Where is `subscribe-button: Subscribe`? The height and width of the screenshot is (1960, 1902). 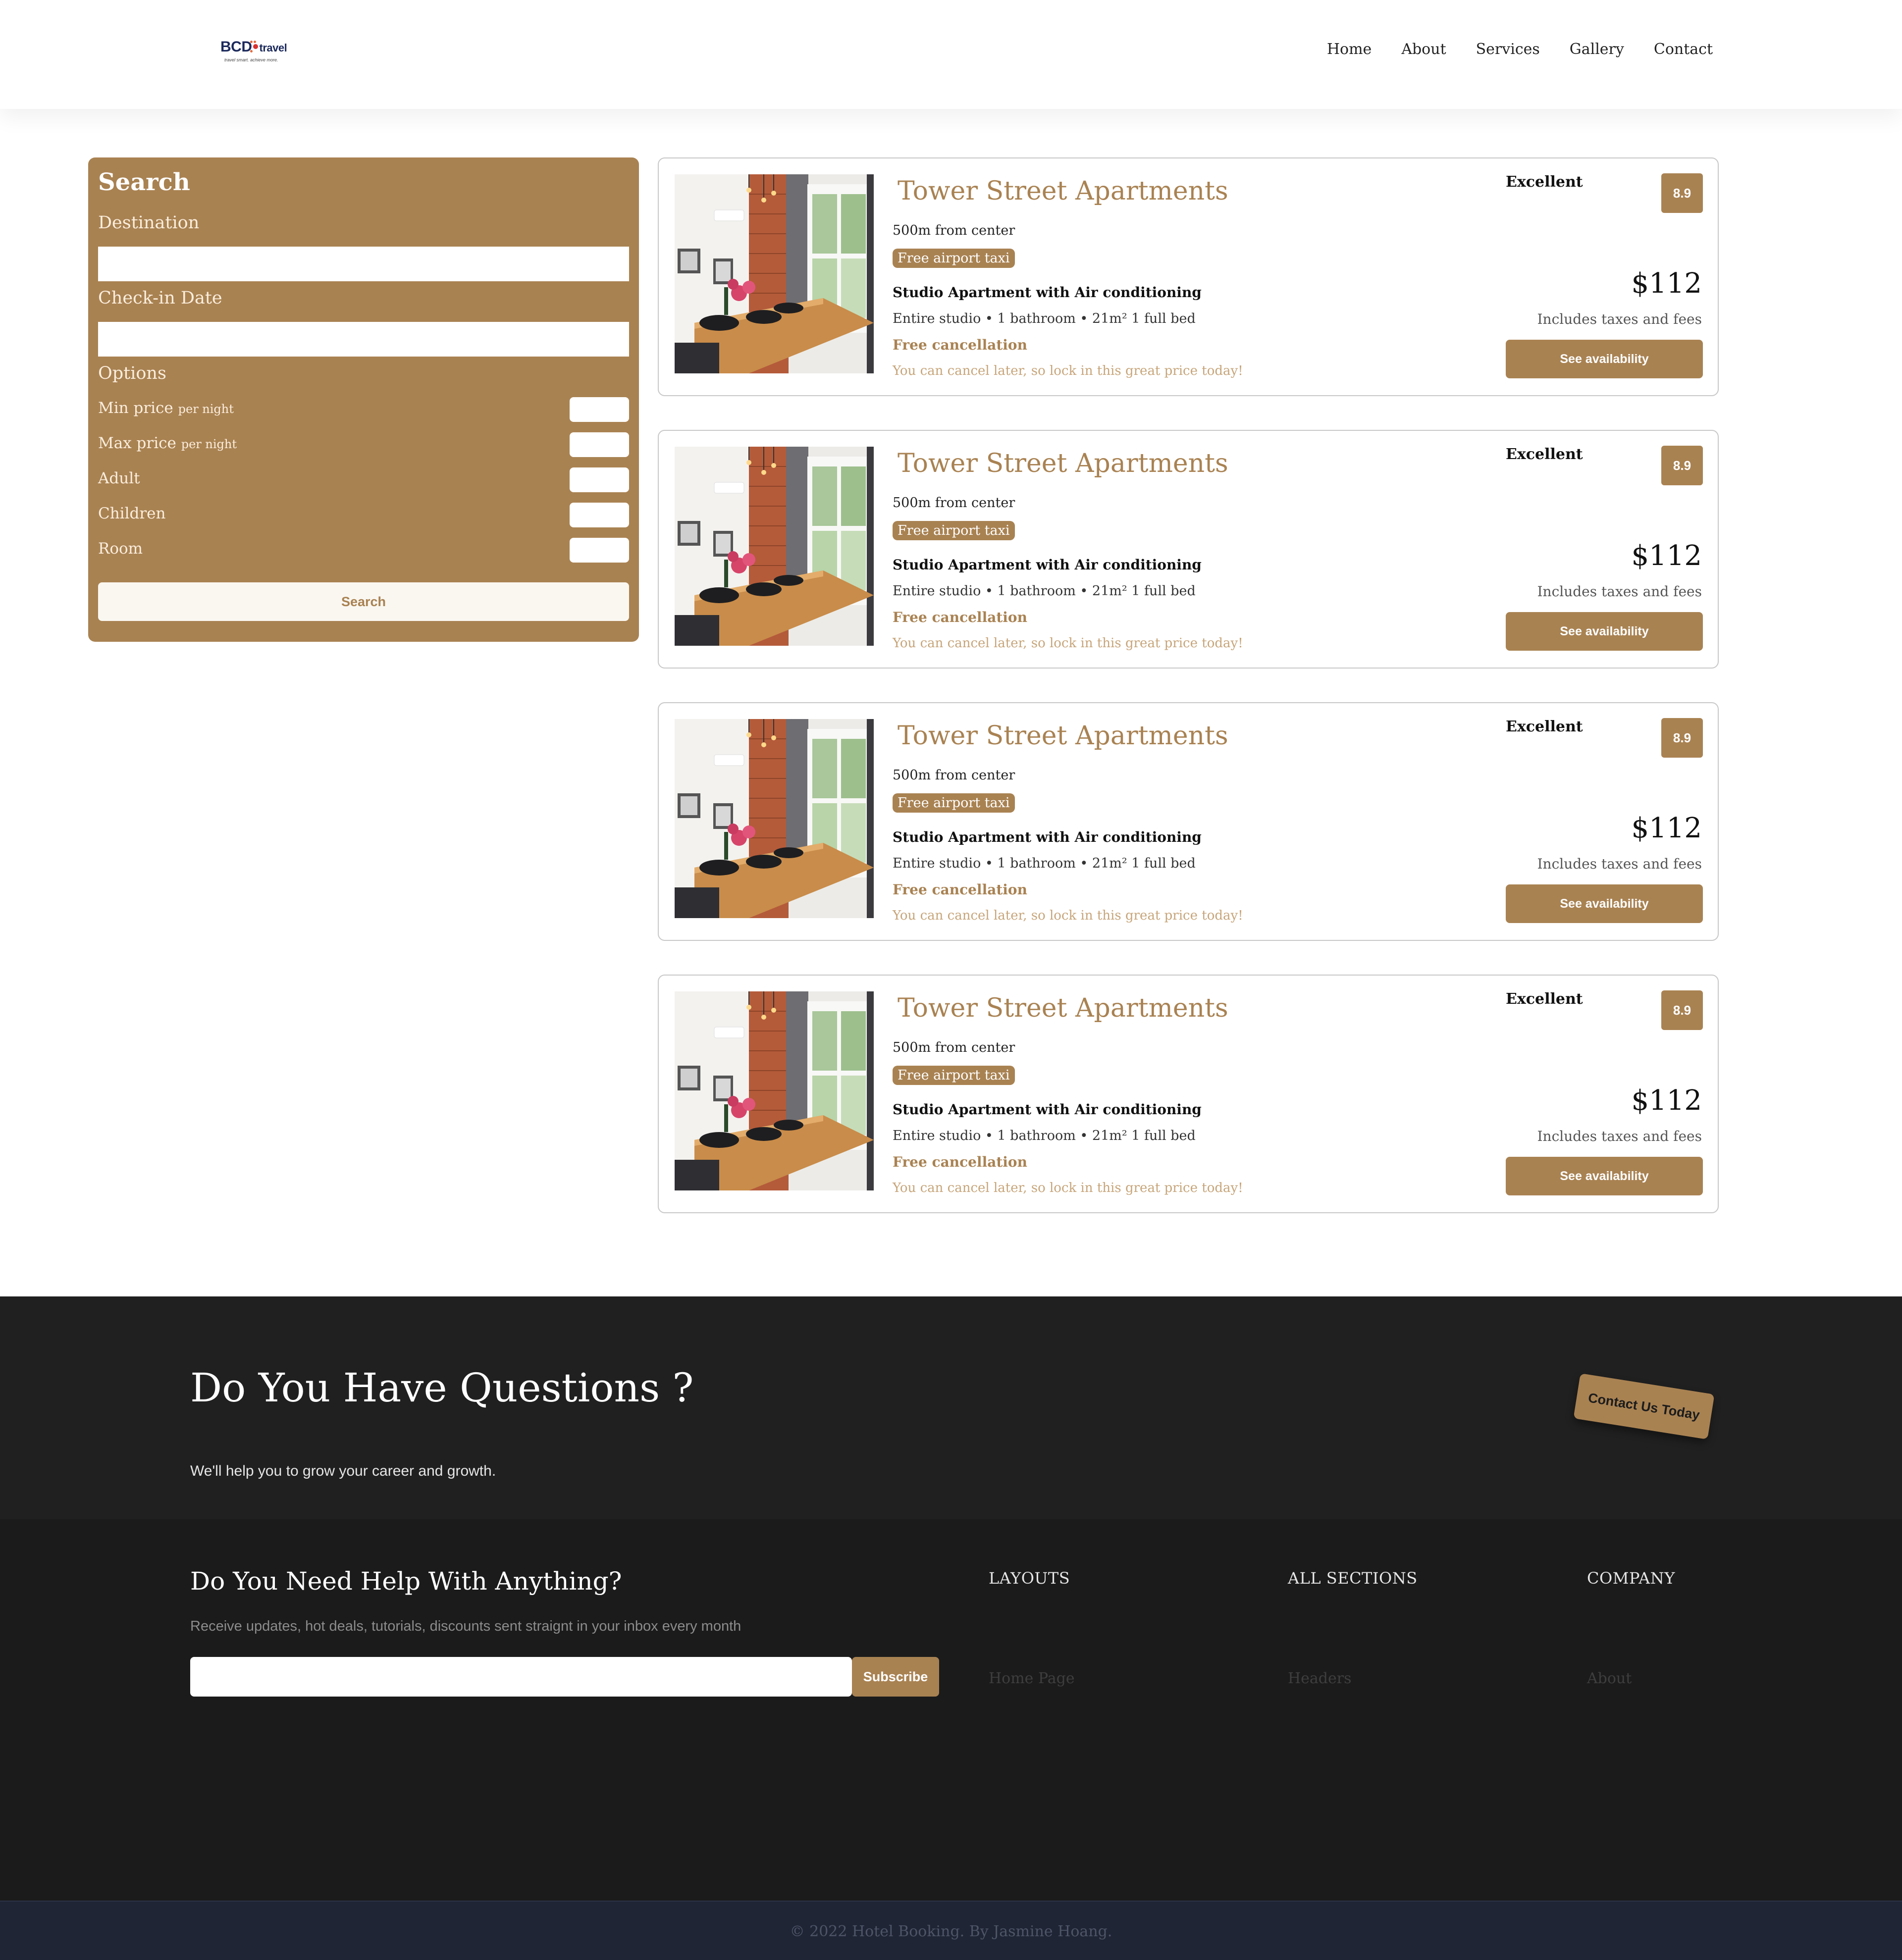 subscribe-button: Subscribe is located at coordinates (895, 1677).